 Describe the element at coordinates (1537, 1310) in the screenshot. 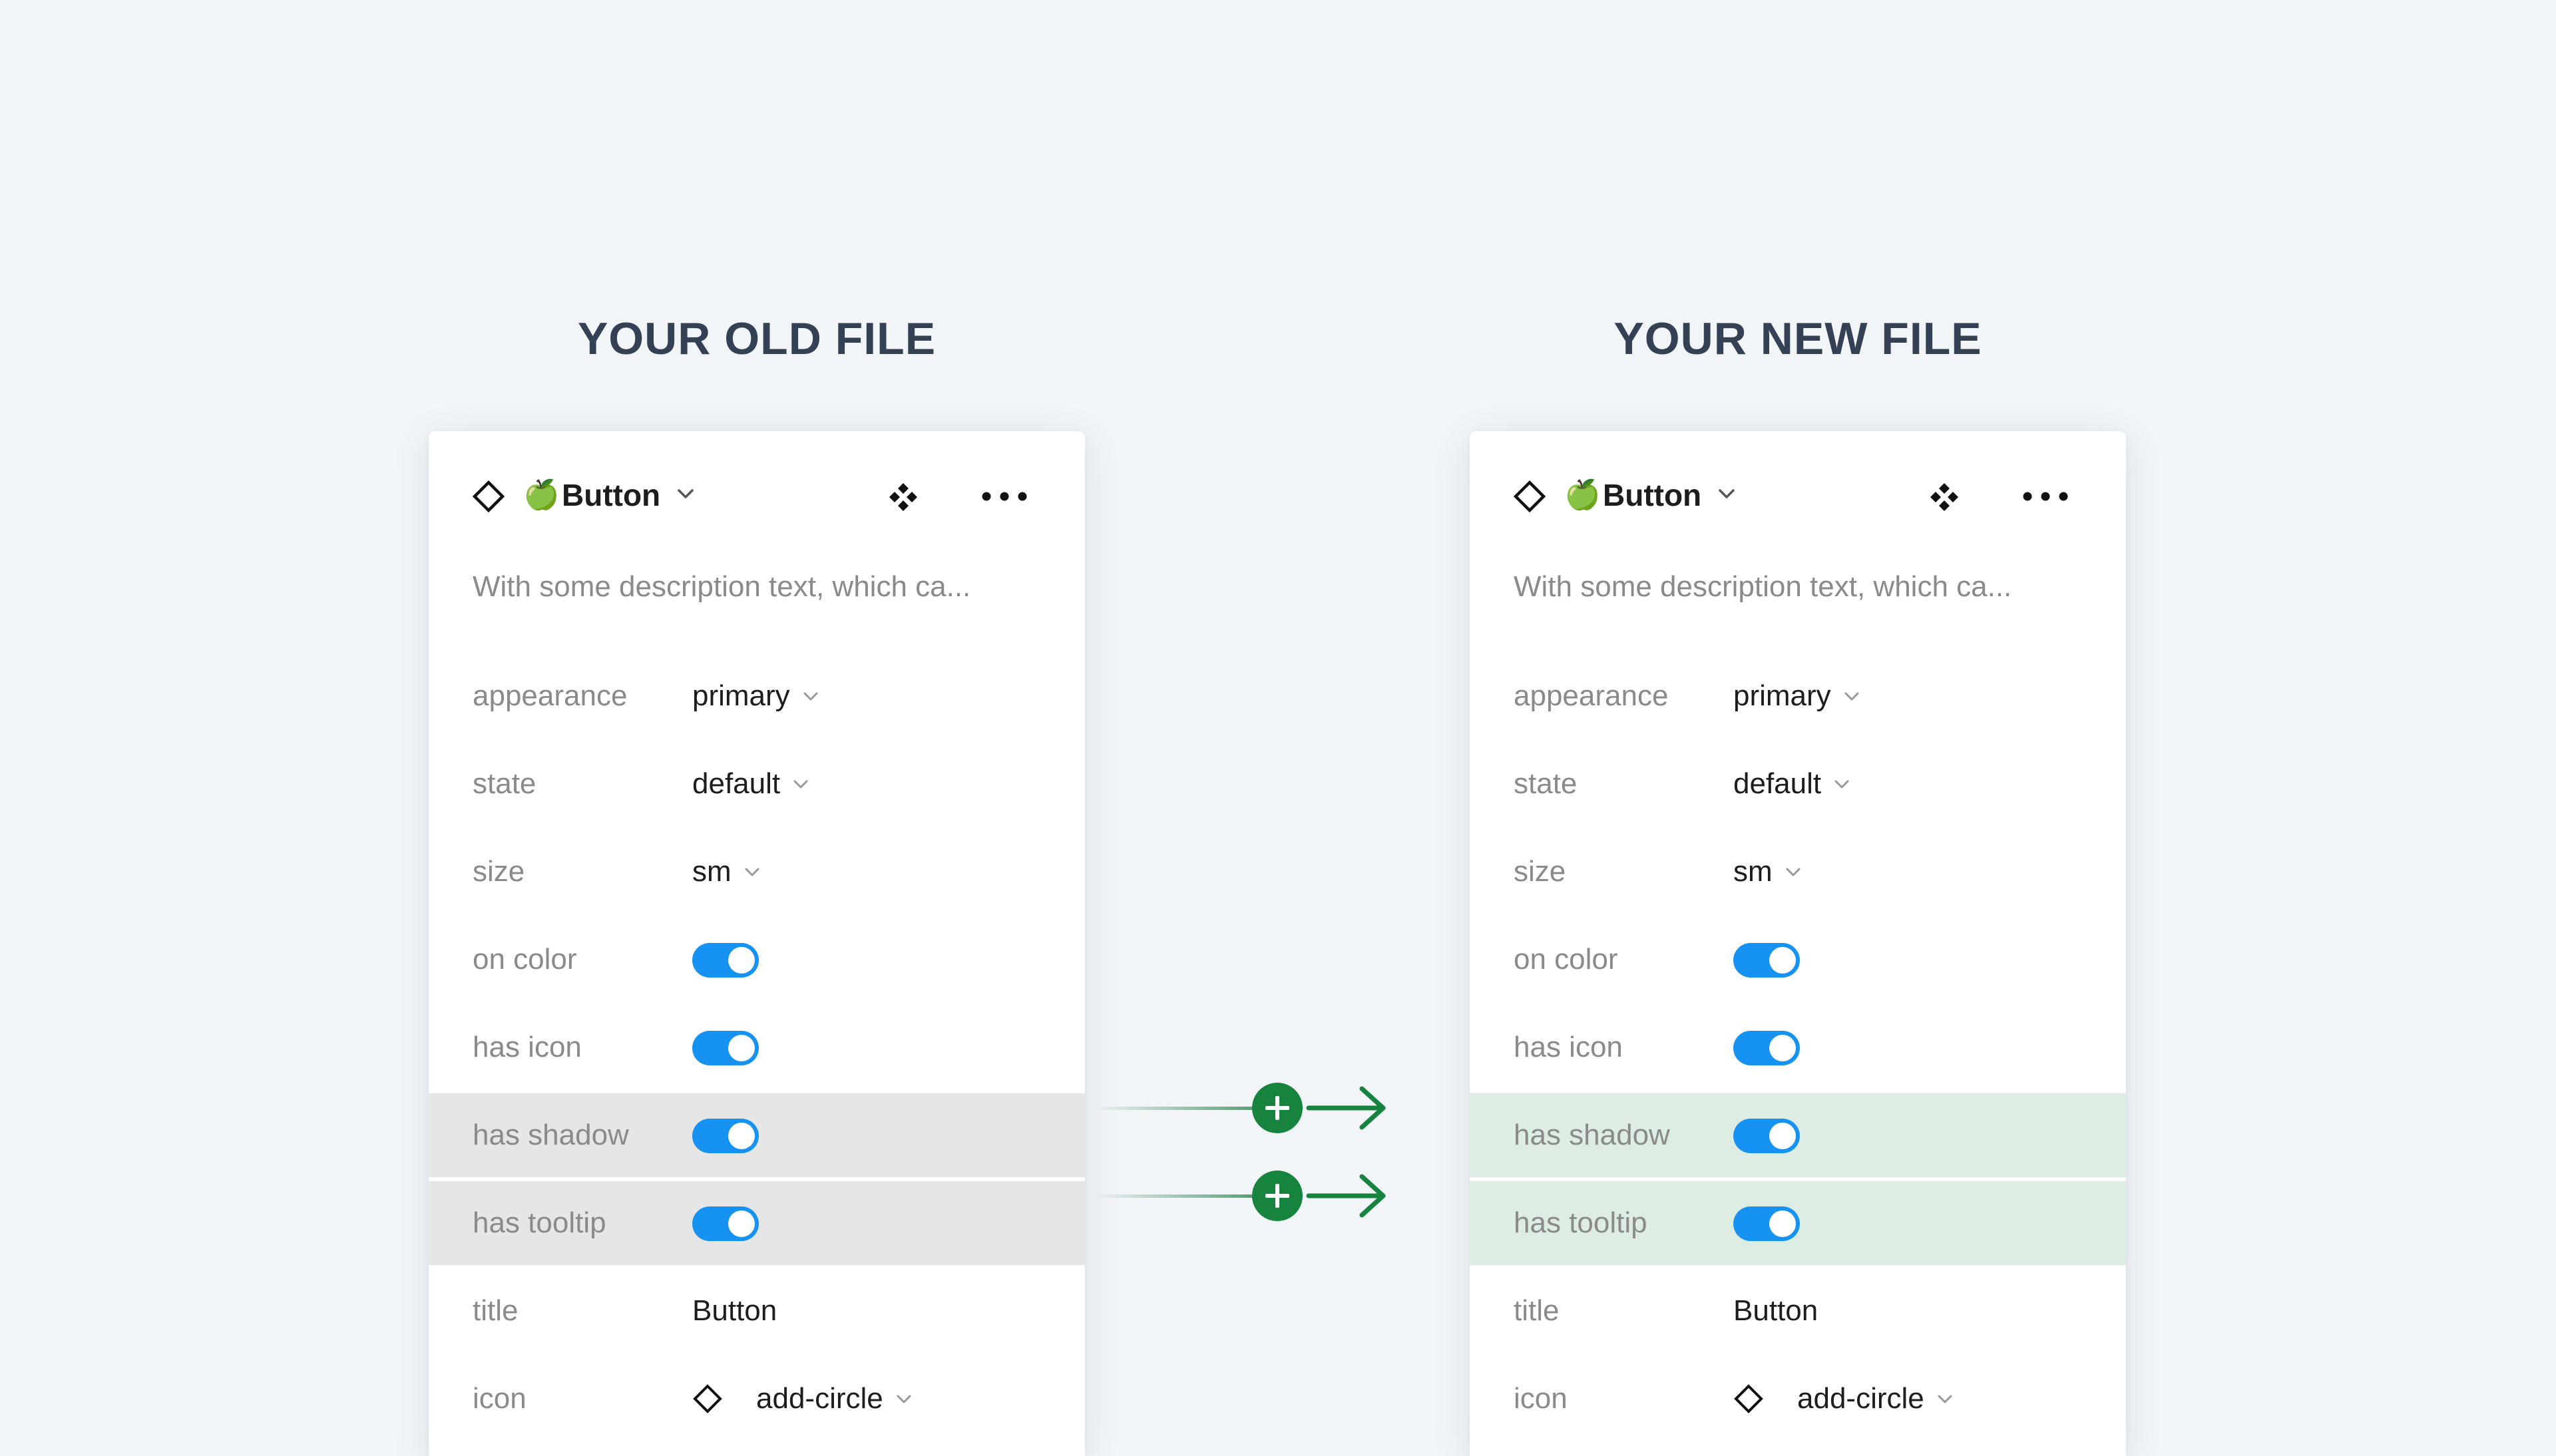

I see `property-label: title` at that location.